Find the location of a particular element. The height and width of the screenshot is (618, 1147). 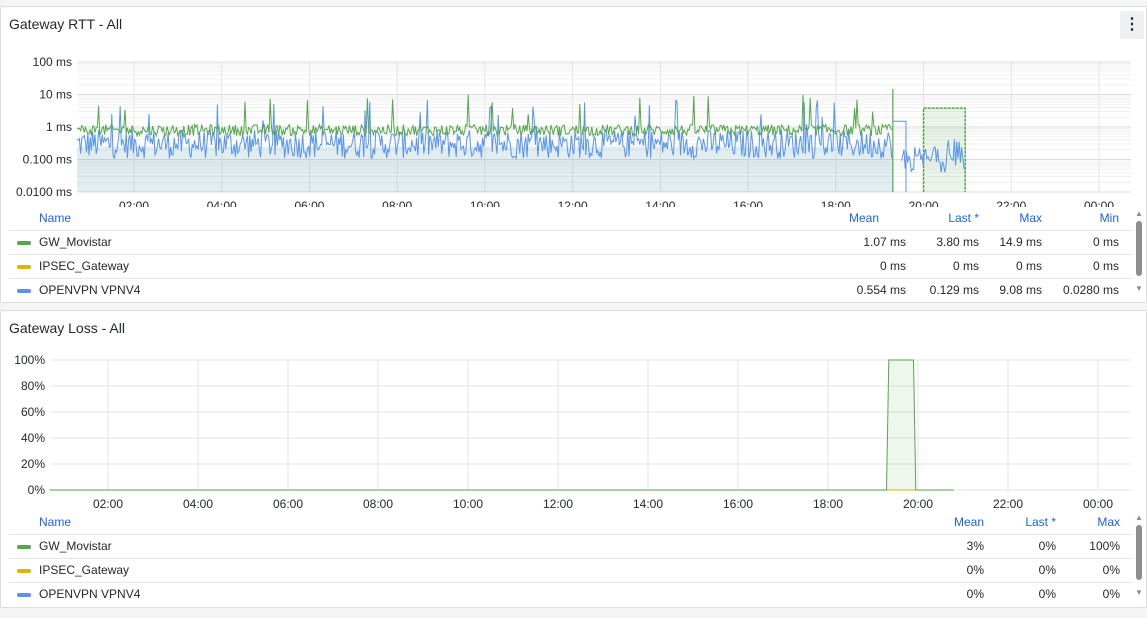

legend-max: 100% is located at coordinates (1104, 546).